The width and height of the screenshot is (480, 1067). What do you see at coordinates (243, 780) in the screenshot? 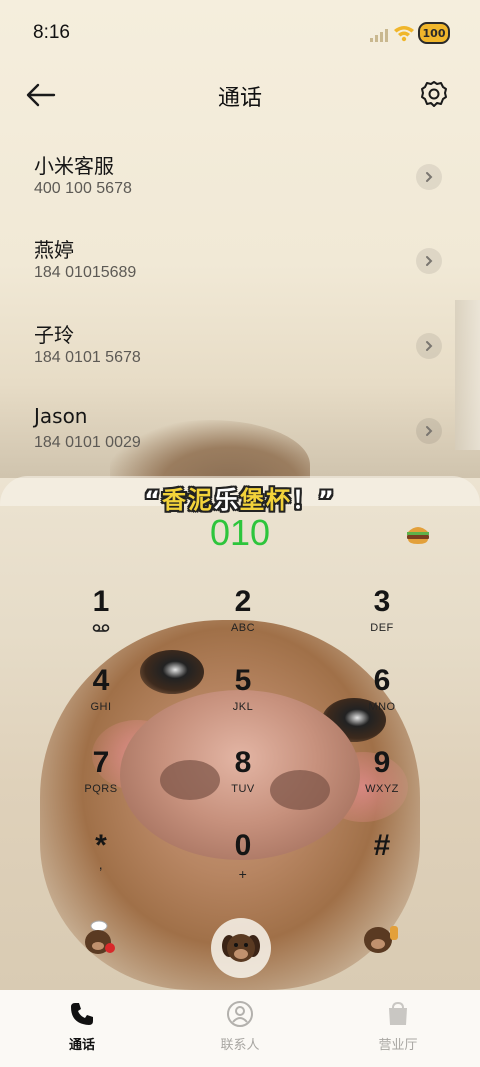
I see `key-8: 8 TUV` at bounding box center [243, 780].